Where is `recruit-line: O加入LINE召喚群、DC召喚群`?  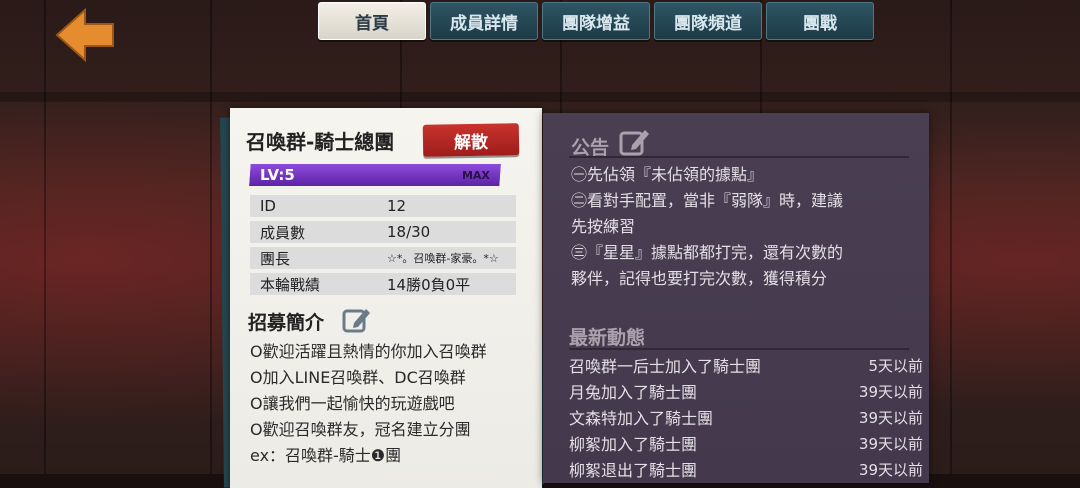
recruit-line: O加入LINE召喚群、DC召喚群 is located at coordinates (358, 377).